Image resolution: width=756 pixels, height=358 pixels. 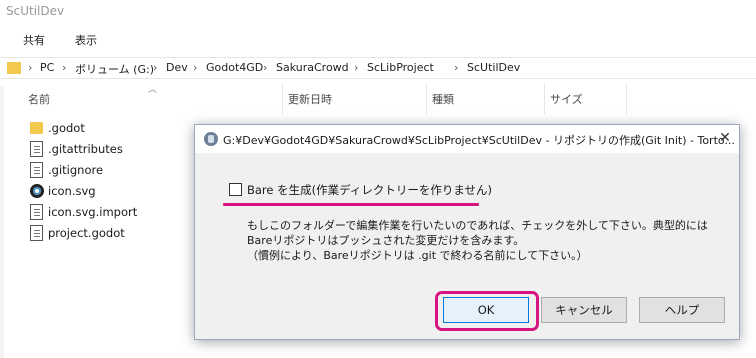 I want to click on ribbon-tabs: 共有 表示, so click(x=378, y=39).